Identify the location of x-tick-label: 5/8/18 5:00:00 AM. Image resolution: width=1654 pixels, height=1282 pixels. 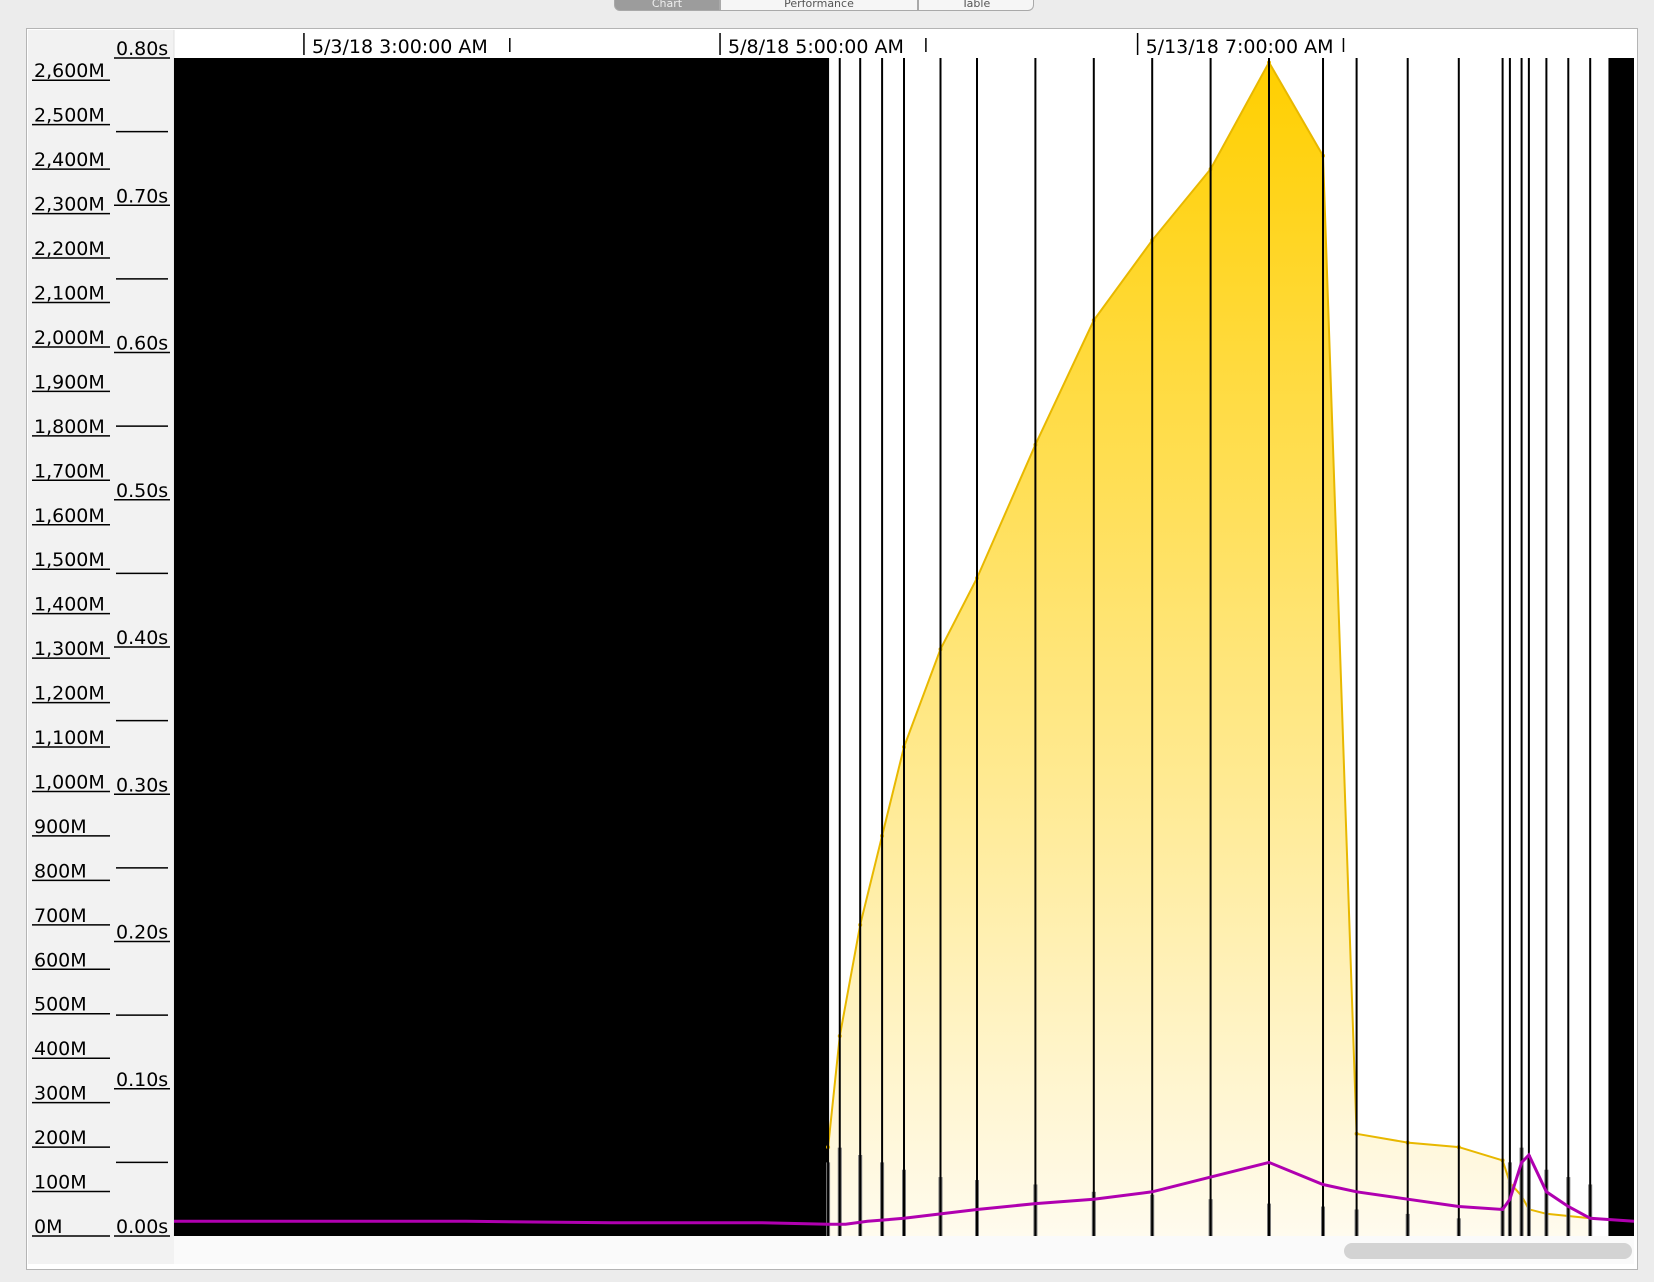
(816, 47).